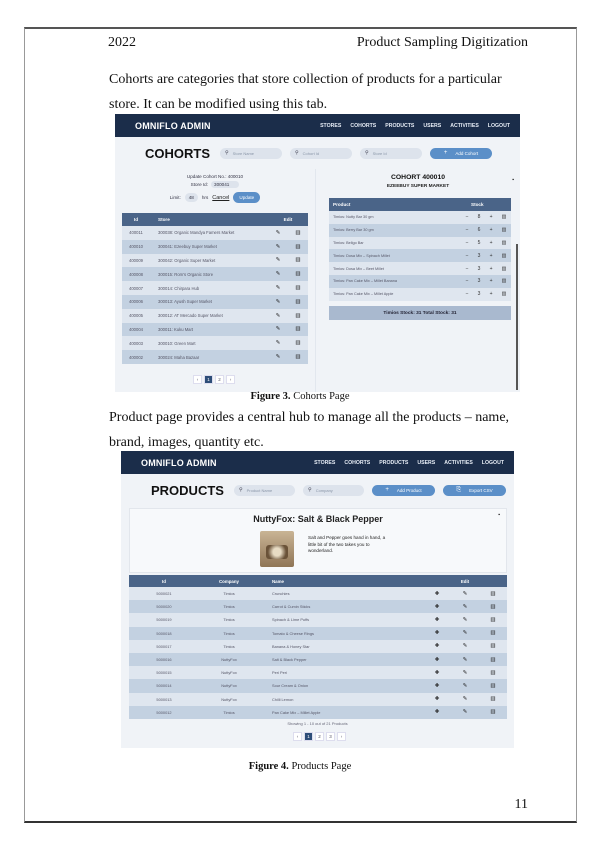  I want to click on product-name-search-input: ⚲ Product Name, so click(264, 490).